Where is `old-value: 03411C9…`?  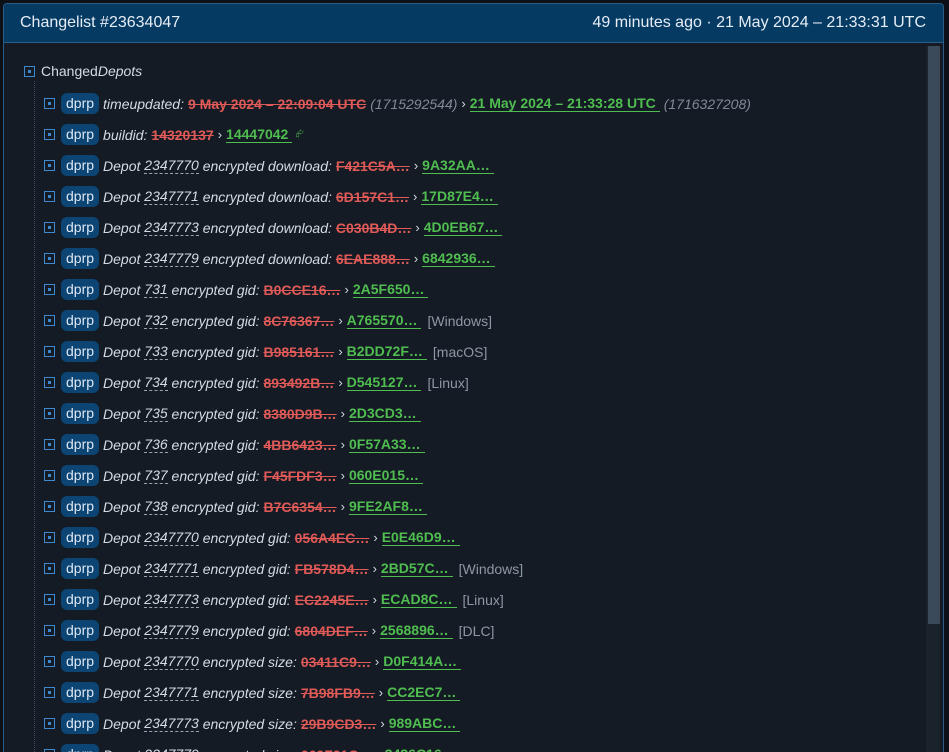 old-value: 03411C9… is located at coordinates (335, 661).